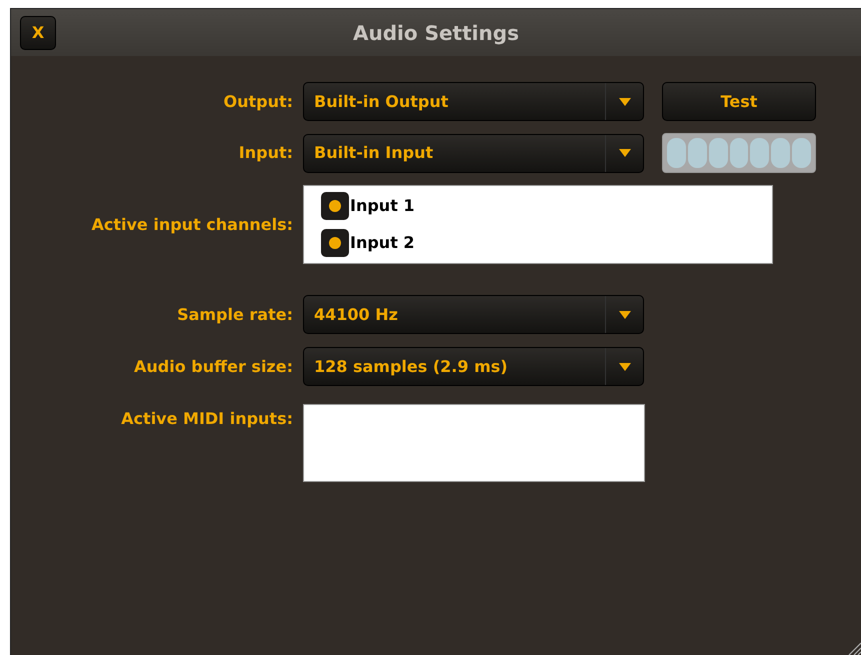 Image resolution: width=861 pixels, height=655 pixels. Describe the element at coordinates (38, 33) in the screenshot. I see `close-button: X` at that location.